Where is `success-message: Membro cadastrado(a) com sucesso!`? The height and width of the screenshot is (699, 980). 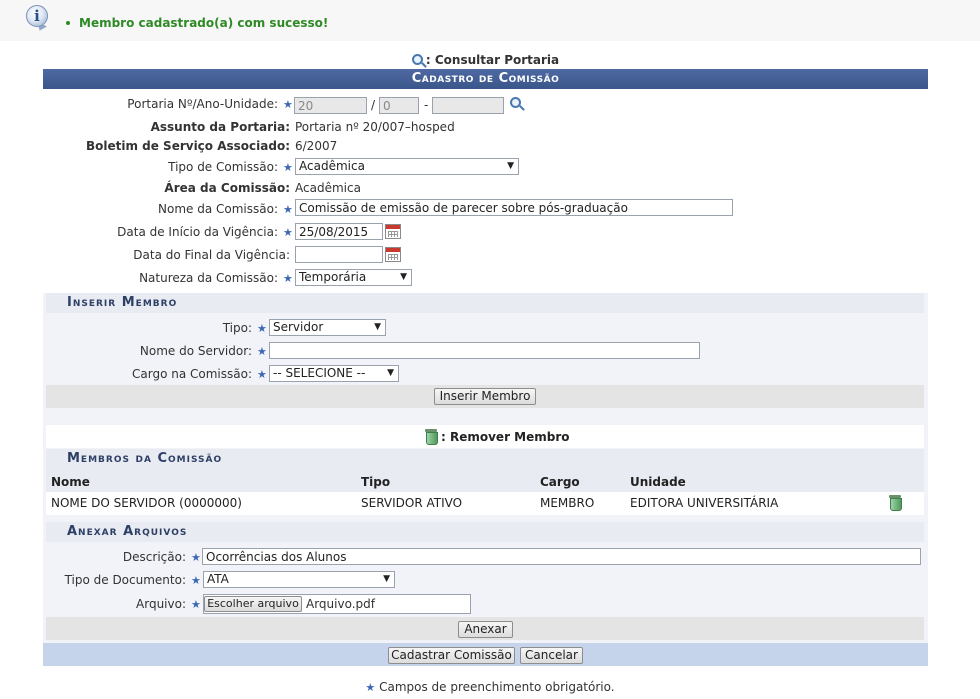 success-message: Membro cadastrado(a) com sucesso! is located at coordinates (197, 23).